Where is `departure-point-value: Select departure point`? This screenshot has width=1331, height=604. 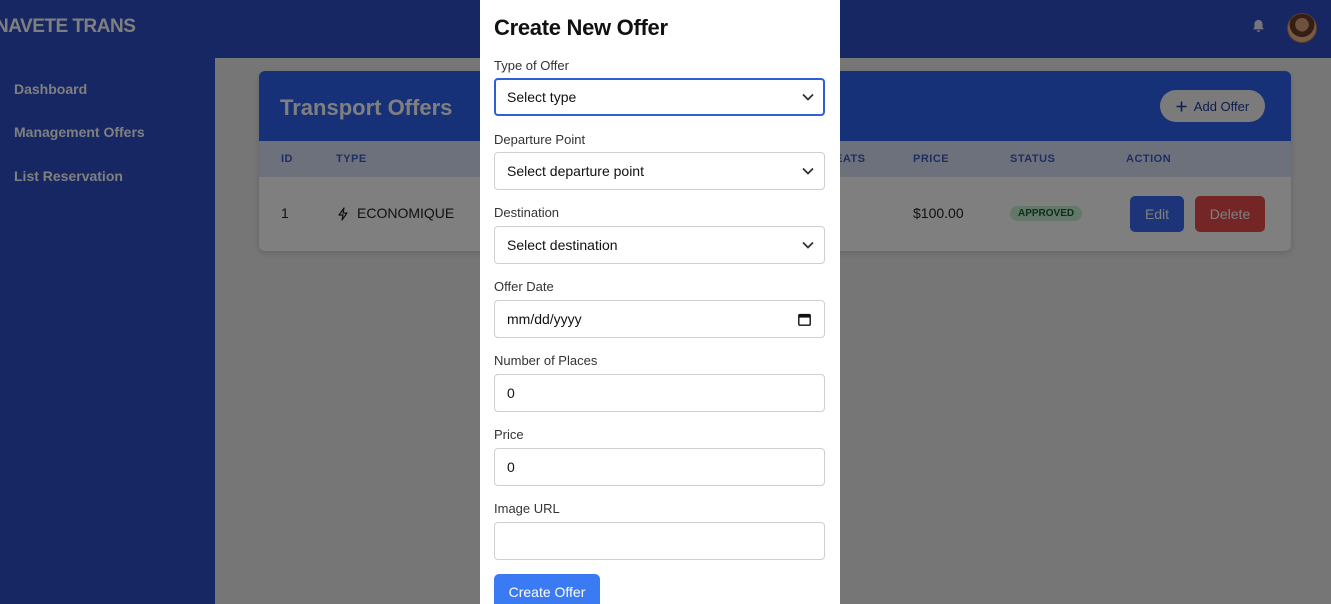 departure-point-value: Select departure point is located at coordinates (575, 171).